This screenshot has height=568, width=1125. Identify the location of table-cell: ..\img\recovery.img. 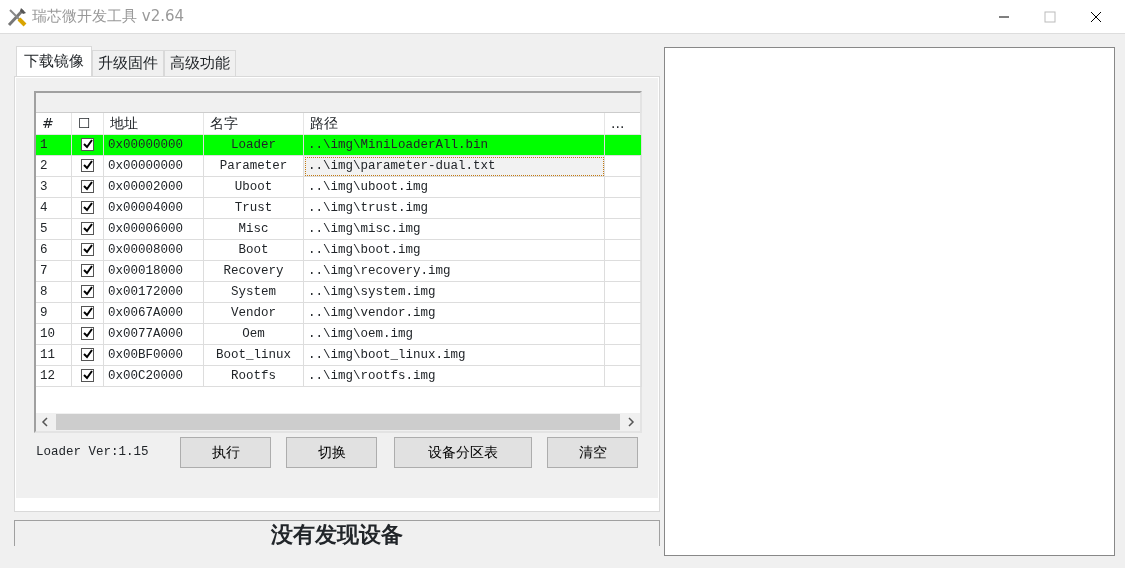
(454, 271).